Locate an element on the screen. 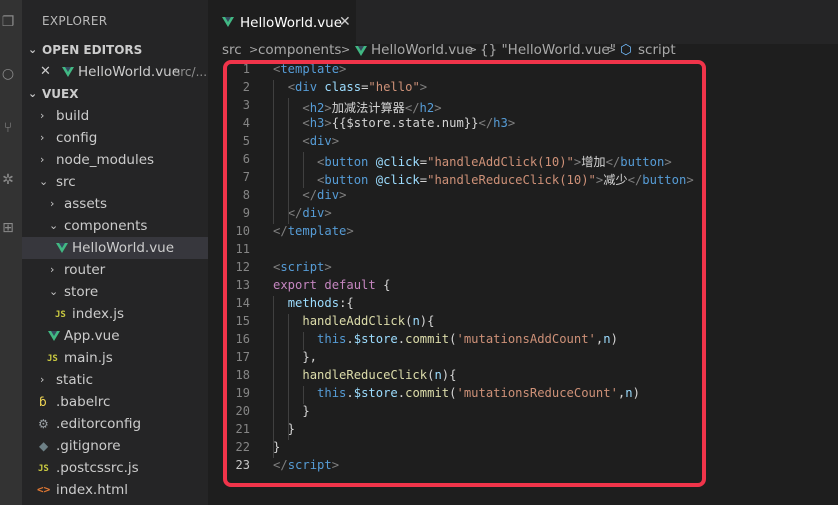  tree-item-label: assets is located at coordinates (85, 204).